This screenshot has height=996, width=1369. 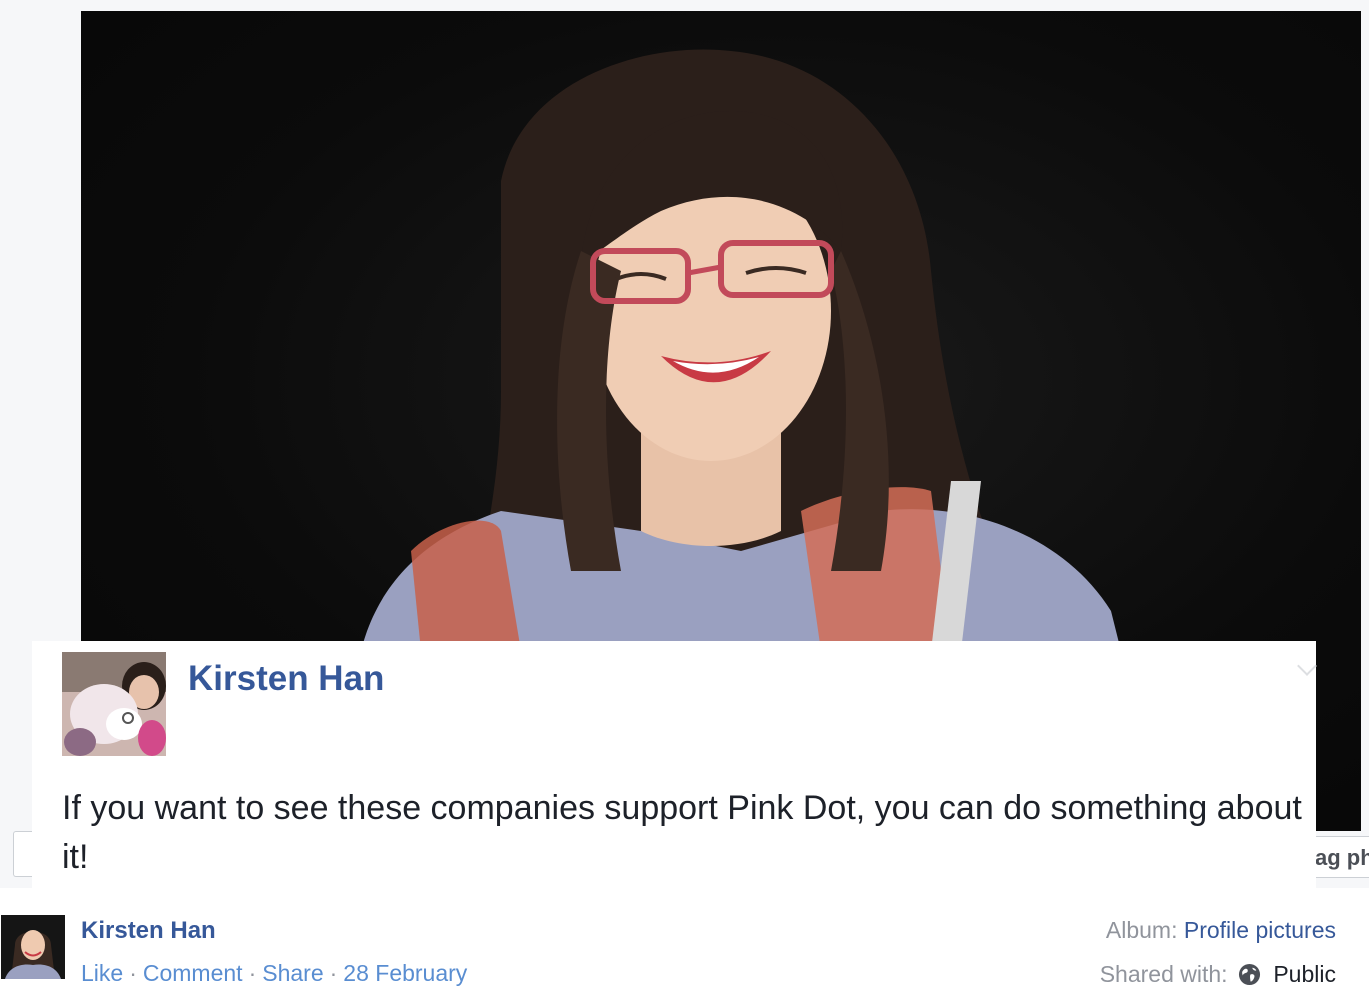 I want to click on post-author-avatar, so click(x=114, y=704).